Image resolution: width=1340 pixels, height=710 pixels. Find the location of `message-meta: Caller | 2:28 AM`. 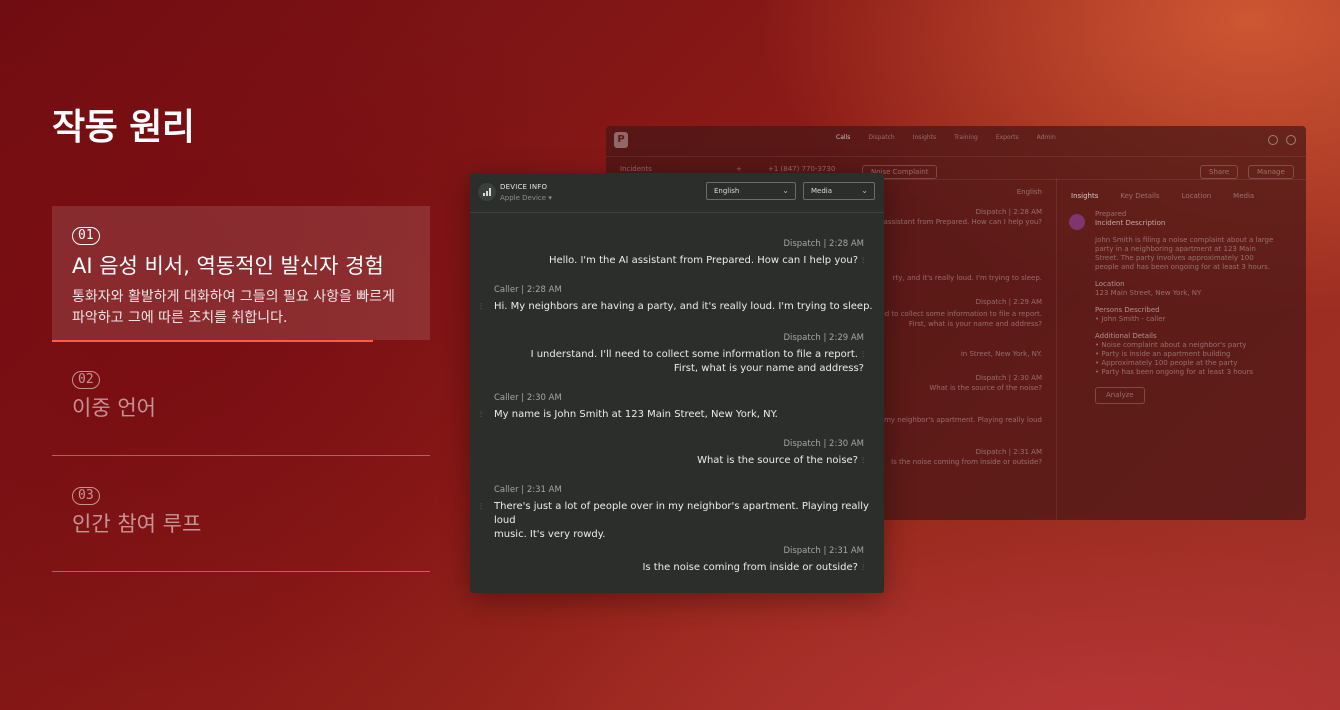

message-meta: Caller | 2:28 AM is located at coordinates (528, 290).